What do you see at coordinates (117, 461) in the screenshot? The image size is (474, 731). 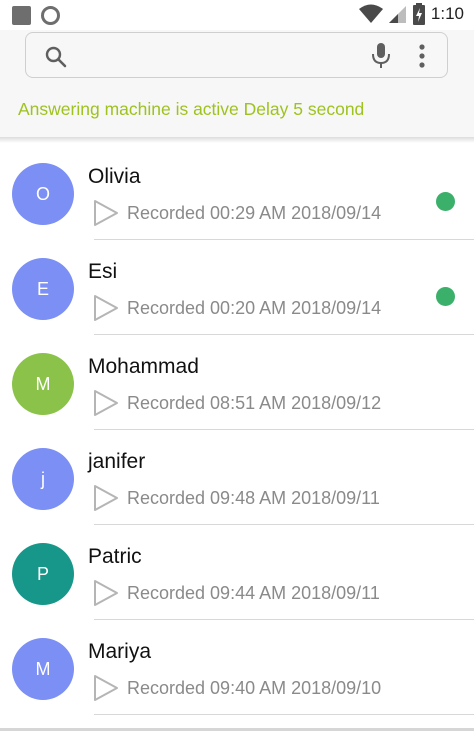 I see `contact-name: janifer` at bounding box center [117, 461].